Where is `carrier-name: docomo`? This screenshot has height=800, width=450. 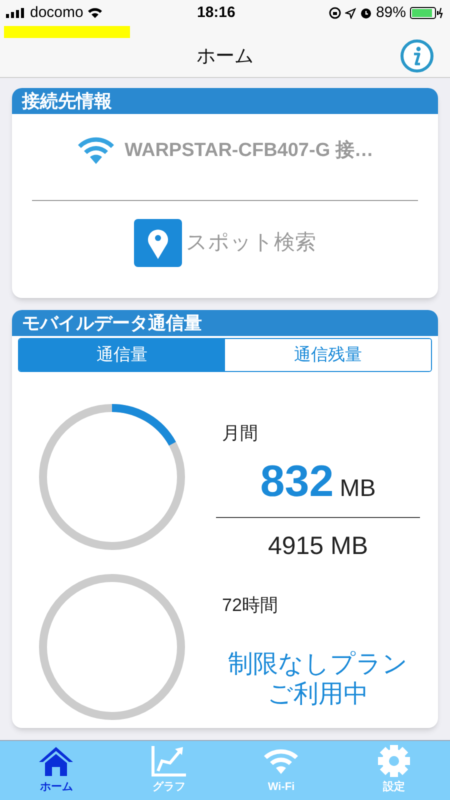 carrier-name: docomo is located at coordinates (57, 12).